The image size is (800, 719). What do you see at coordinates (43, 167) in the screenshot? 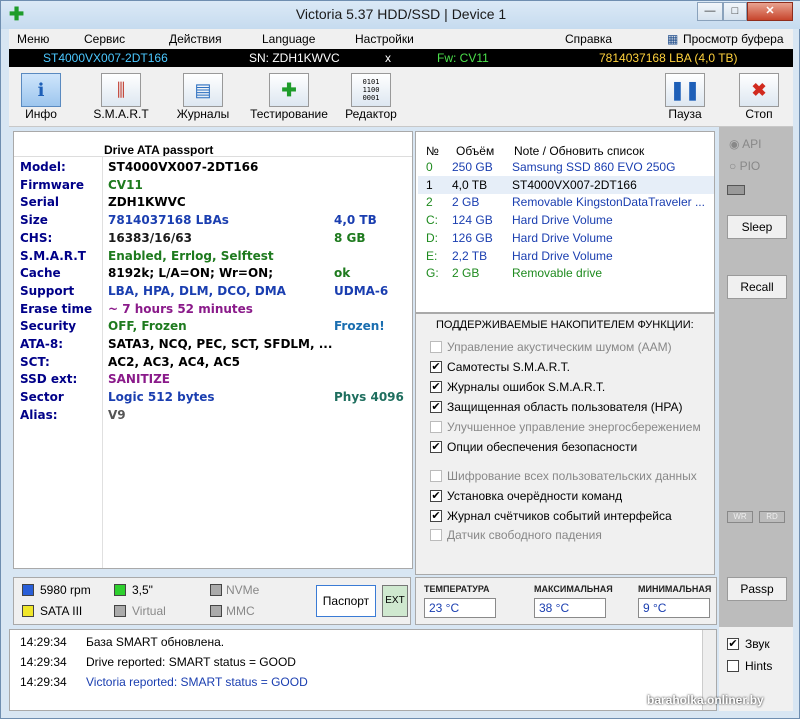
I see `passport-label: Model:` at bounding box center [43, 167].